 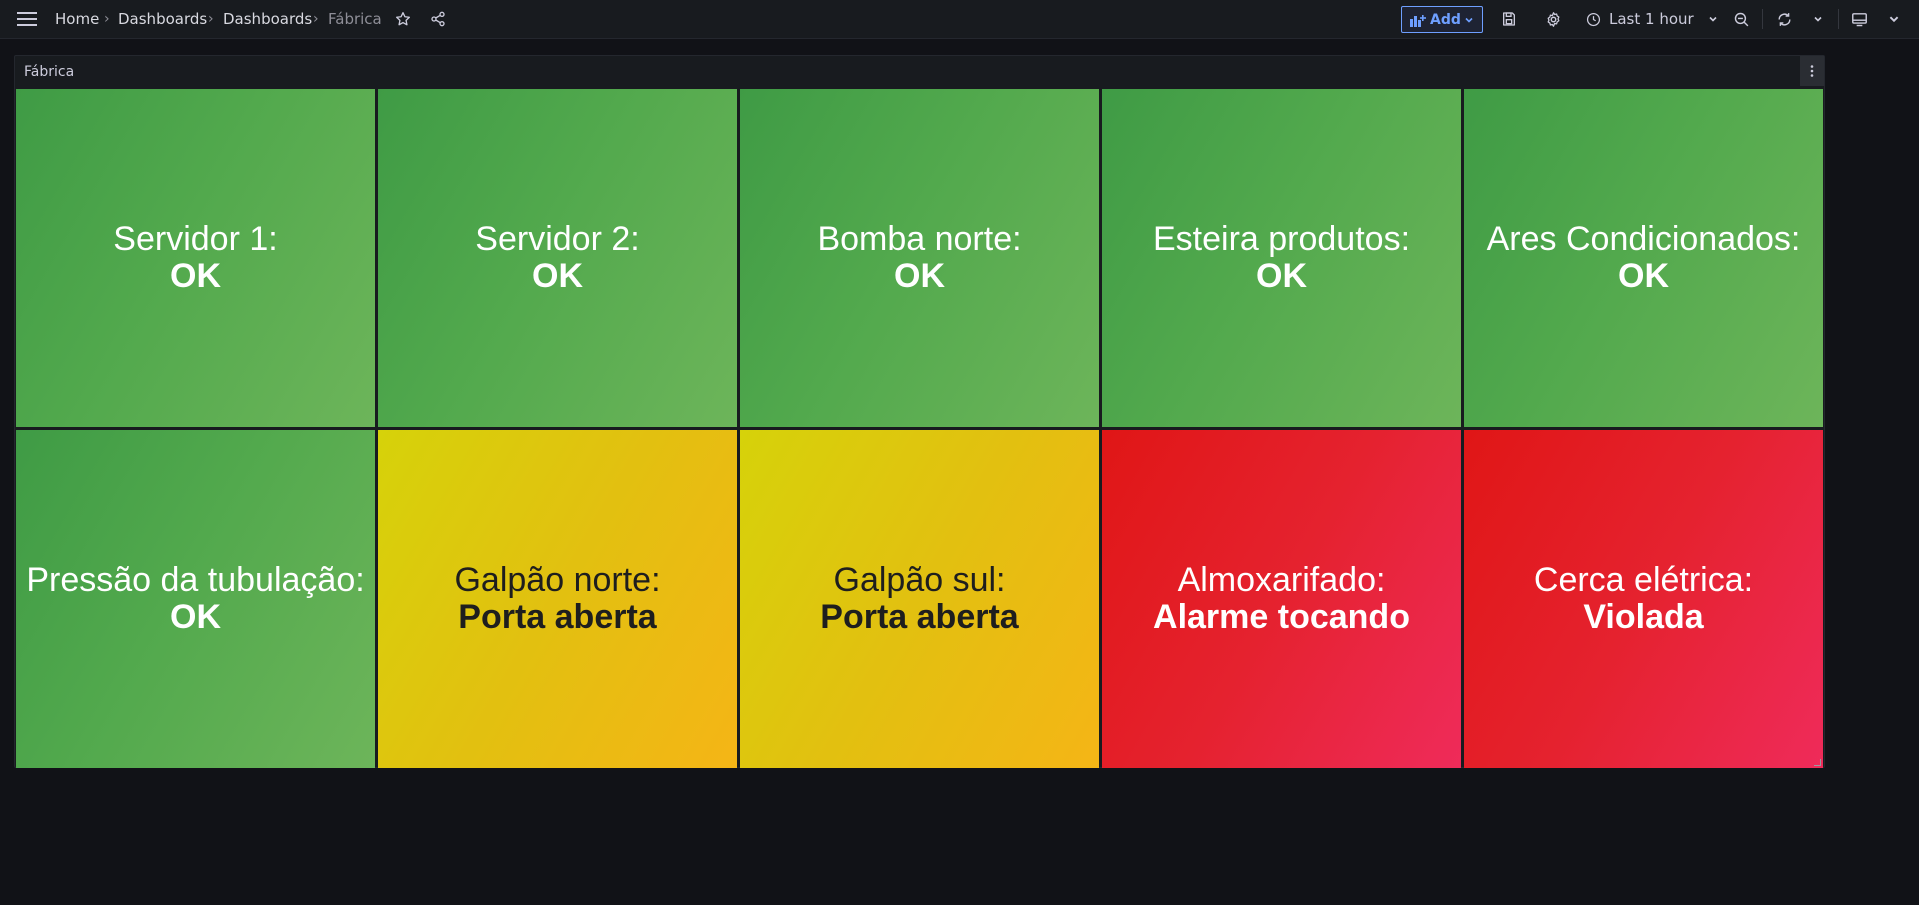 I want to click on status-tile: Servidor 1: OK, so click(x=195, y=258).